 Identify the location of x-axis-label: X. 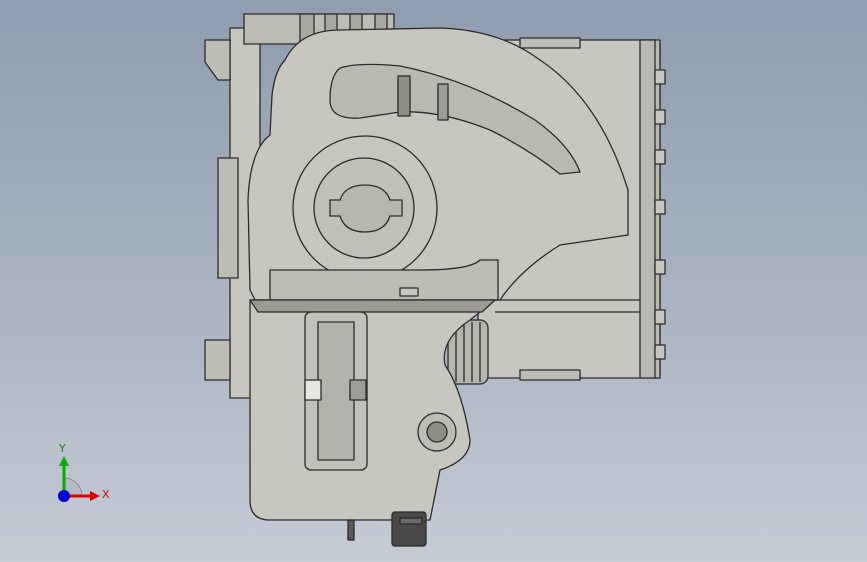
(106, 494).